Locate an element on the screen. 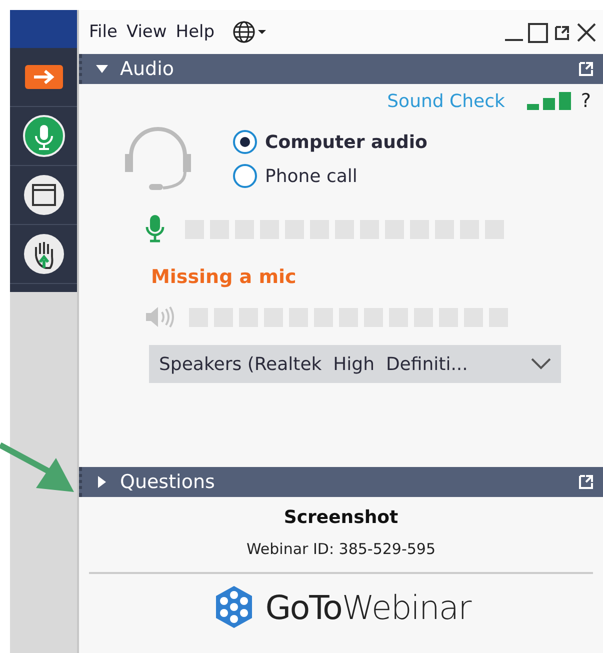 The image size is (603, 653). headset-icon is located at coordinates (158, 159).